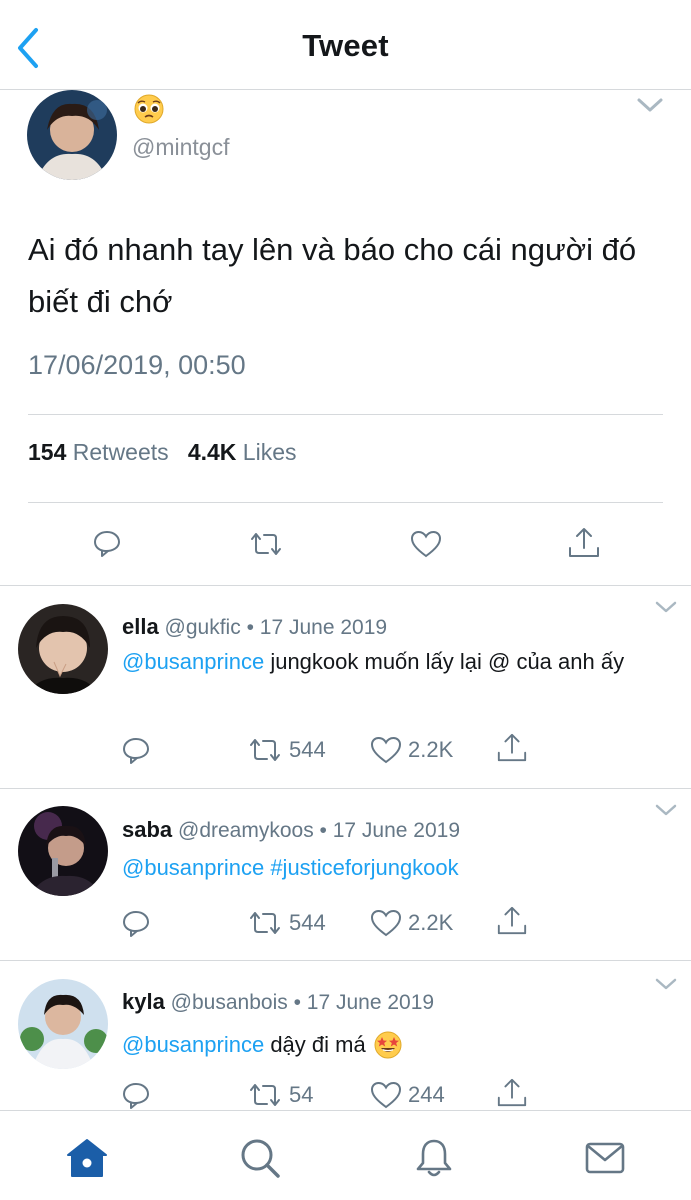 The height and width of the screenshot is (1200, 691). Describe the element at coordinates (150, 109) in the screenshot. I see `display-name-emoji` at that location.